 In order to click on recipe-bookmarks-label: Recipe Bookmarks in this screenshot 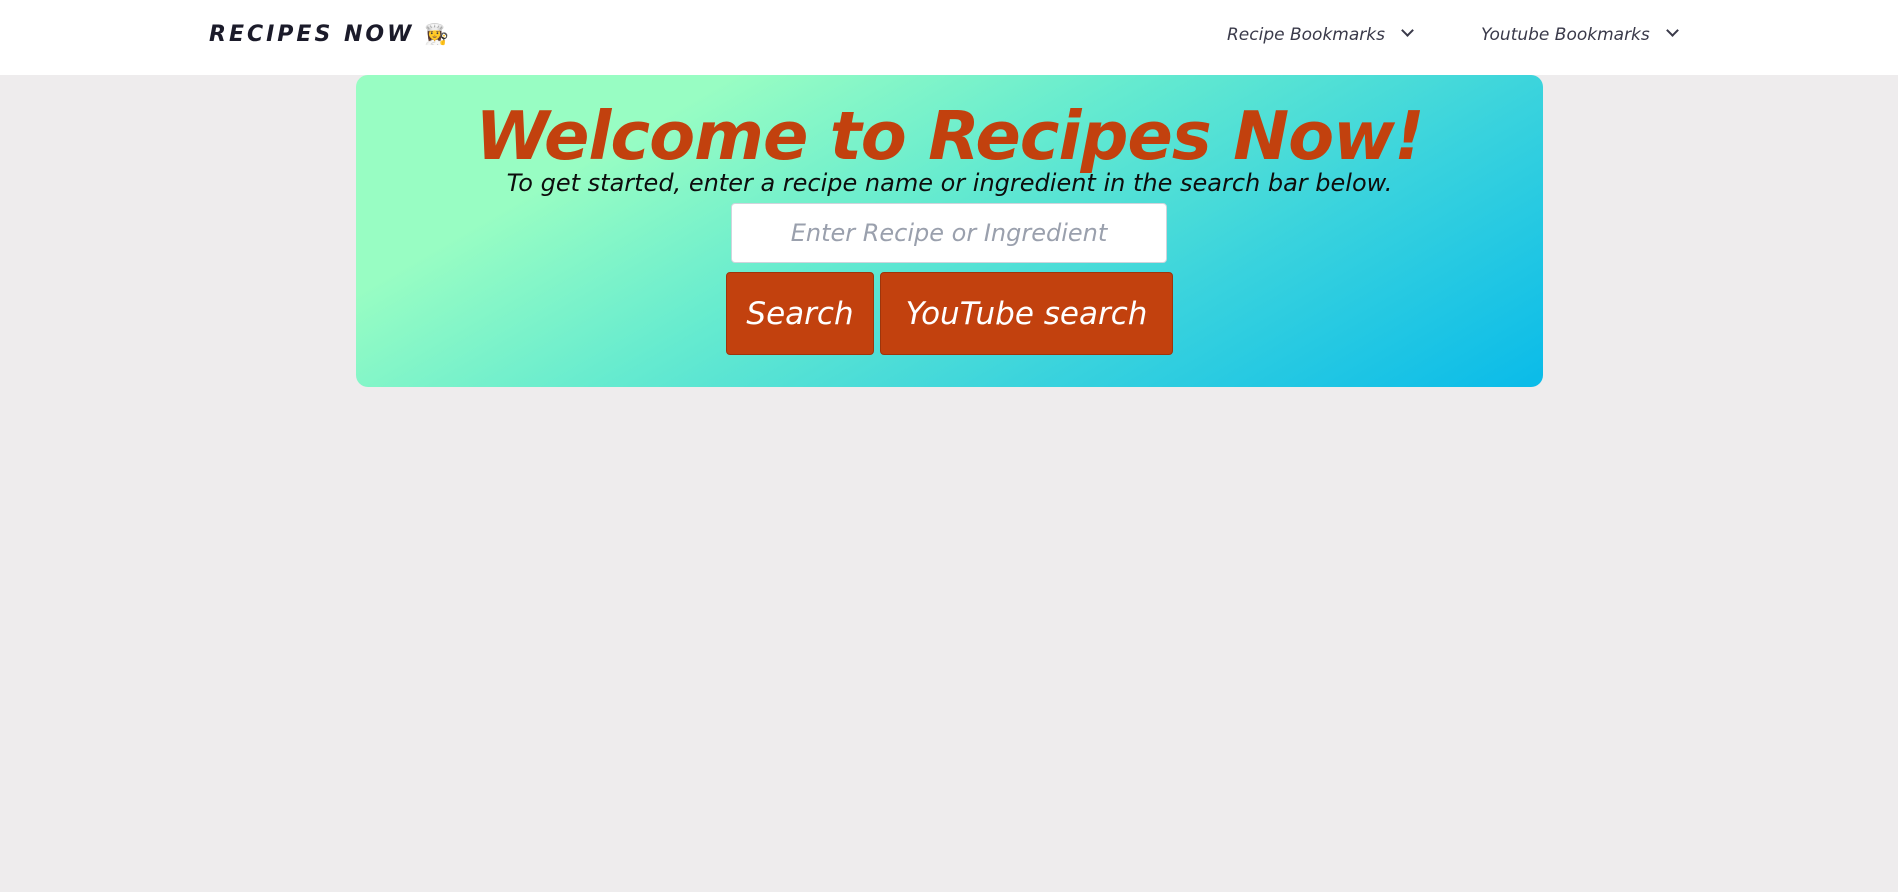, I will do `click(1306, 35)`.